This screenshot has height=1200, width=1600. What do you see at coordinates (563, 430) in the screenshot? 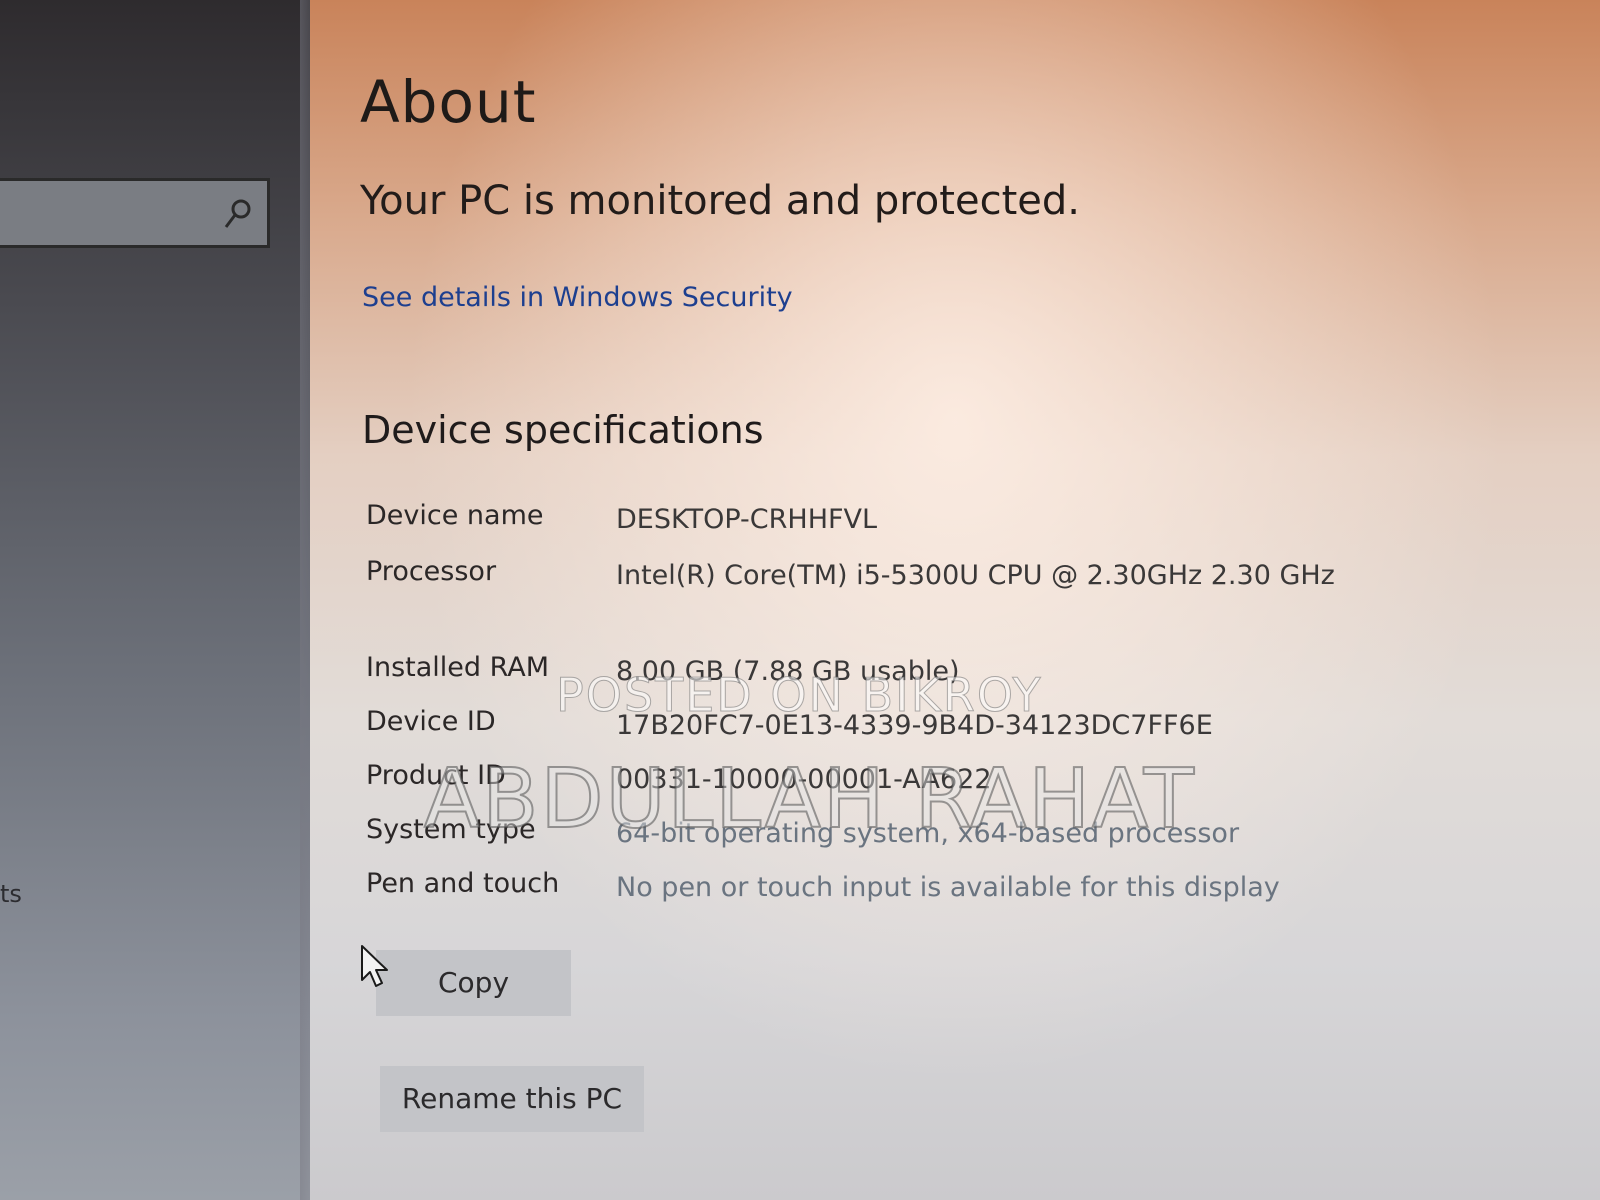
I see `device-specifications-heading: Device specifications` at bounding box center [563, 430].